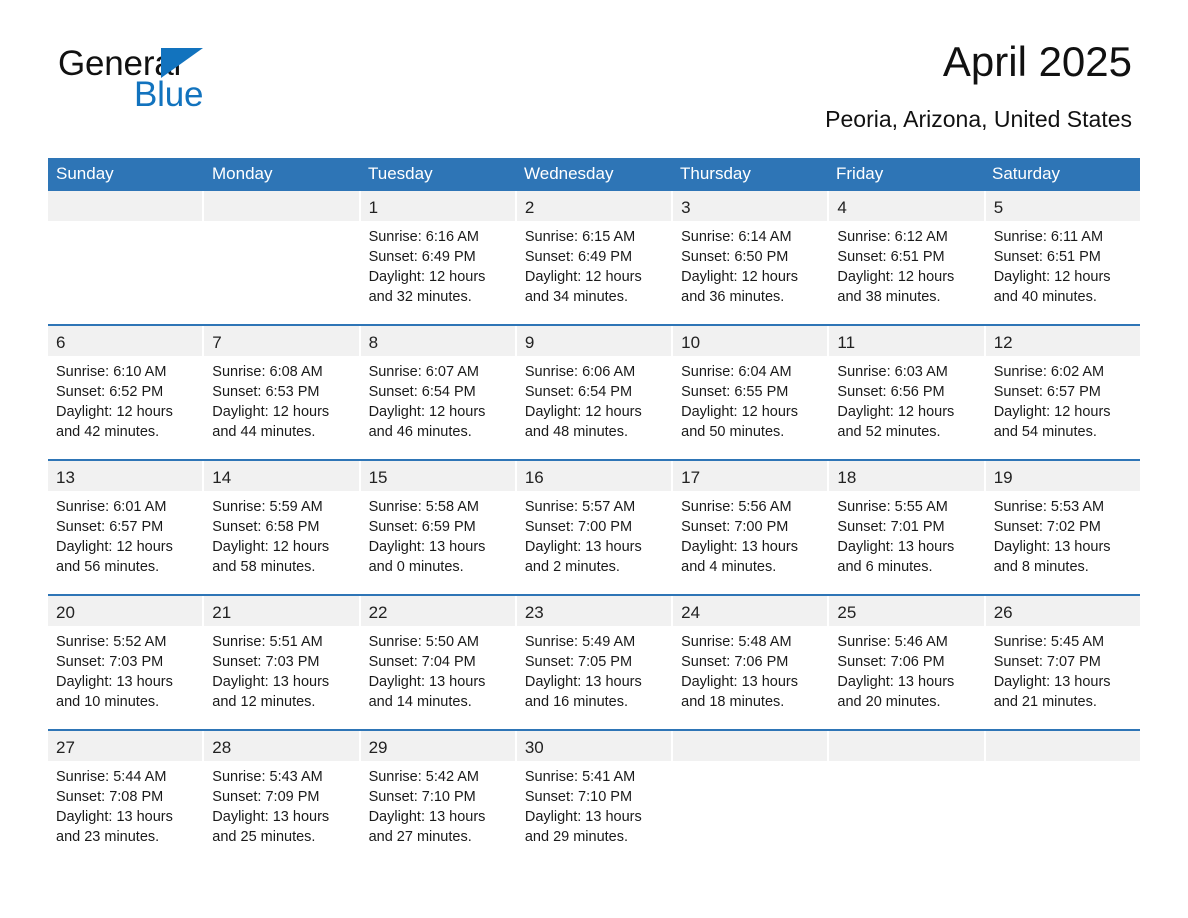 The image size is (1188, 918). What do you see at coordinates (735, 662) in the screenshot?
I see `sunset-text: Sunset: 7:06 PM` at bounding box center [735, 662].